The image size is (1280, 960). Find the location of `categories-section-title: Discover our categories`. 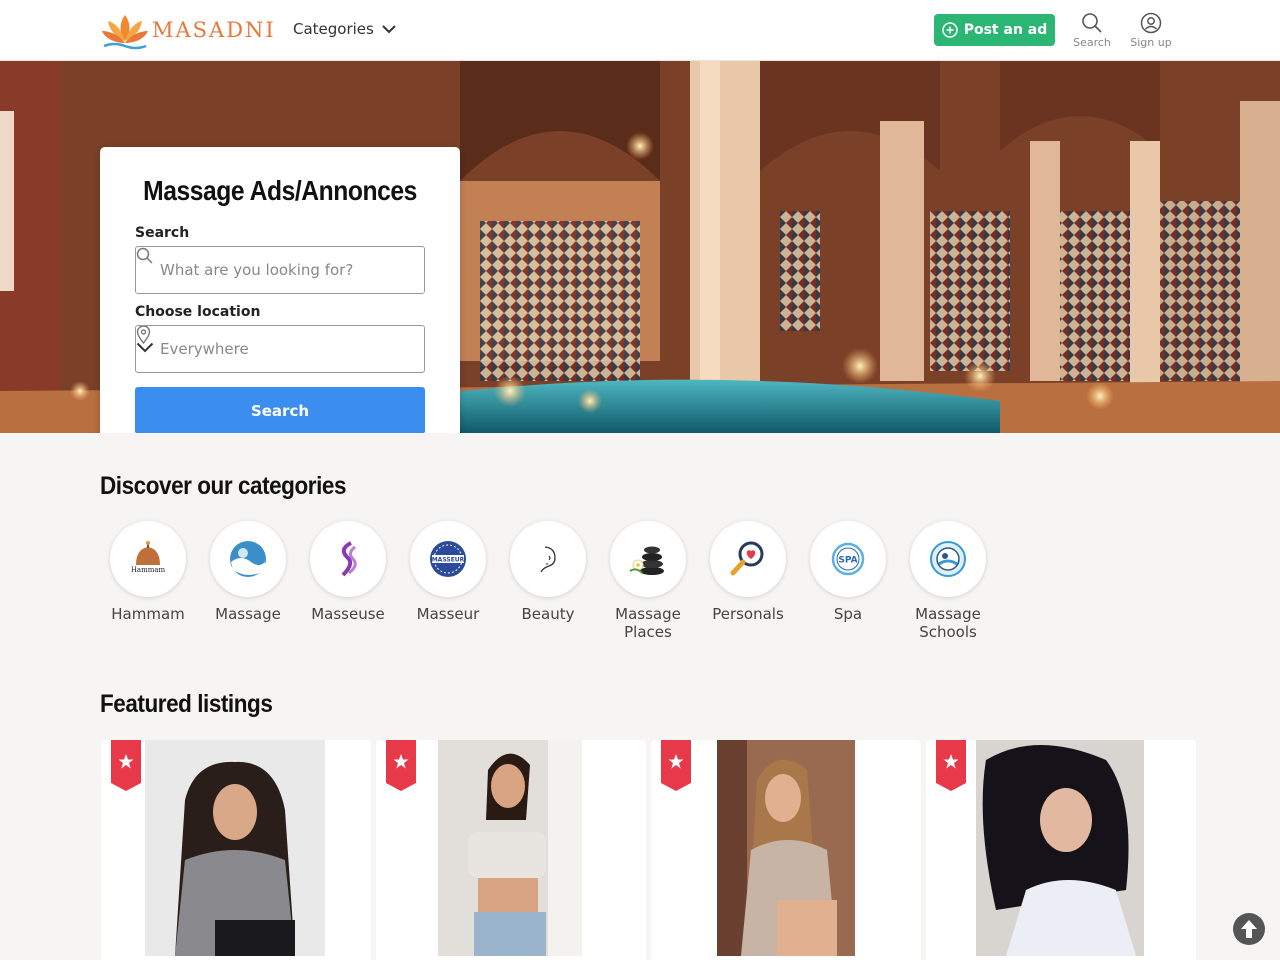

categories-section-title: Discover our categories is located at coordinates (223, 486).